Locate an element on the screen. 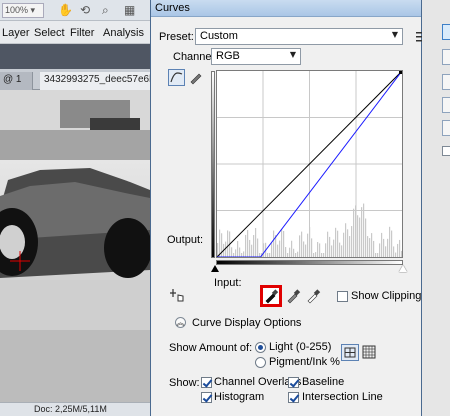 The height and width of the screenshot is (416, 450). light-label: Light (0-255) is located at coordinates (300, 347).